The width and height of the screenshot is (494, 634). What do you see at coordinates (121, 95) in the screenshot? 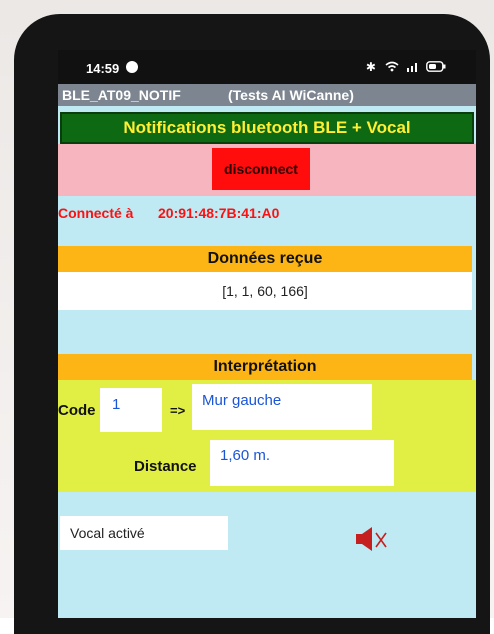
I see `app-name: BLE_AT09_NOTIF` at bounding box center [121, 95].